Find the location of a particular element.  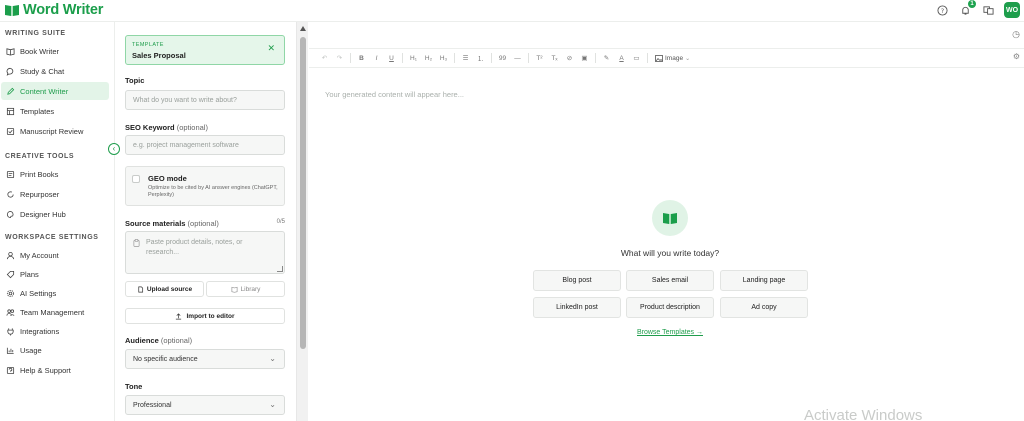

insert-image-dropdown: Image ⌄ is located at coordinates (672, 58).